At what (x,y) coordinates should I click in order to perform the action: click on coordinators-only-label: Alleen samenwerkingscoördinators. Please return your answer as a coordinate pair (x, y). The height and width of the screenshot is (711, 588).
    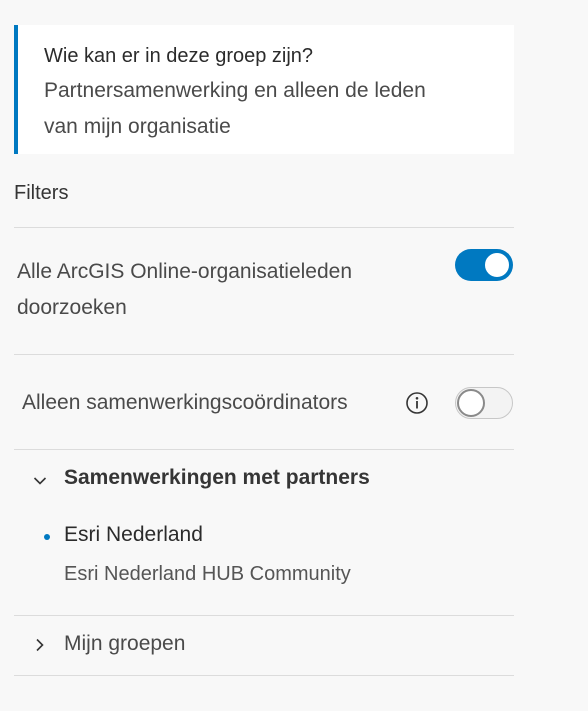
    Looking at the image, I should click on (185, 402).